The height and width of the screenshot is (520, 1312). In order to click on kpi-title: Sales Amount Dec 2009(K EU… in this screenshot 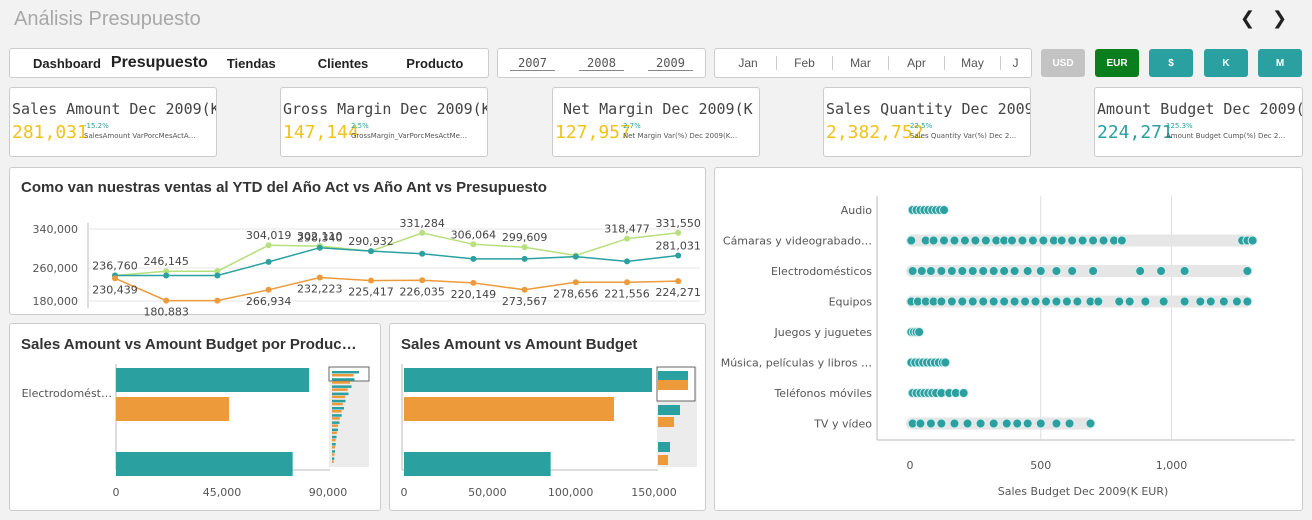, I will do `click(114, 109)`.